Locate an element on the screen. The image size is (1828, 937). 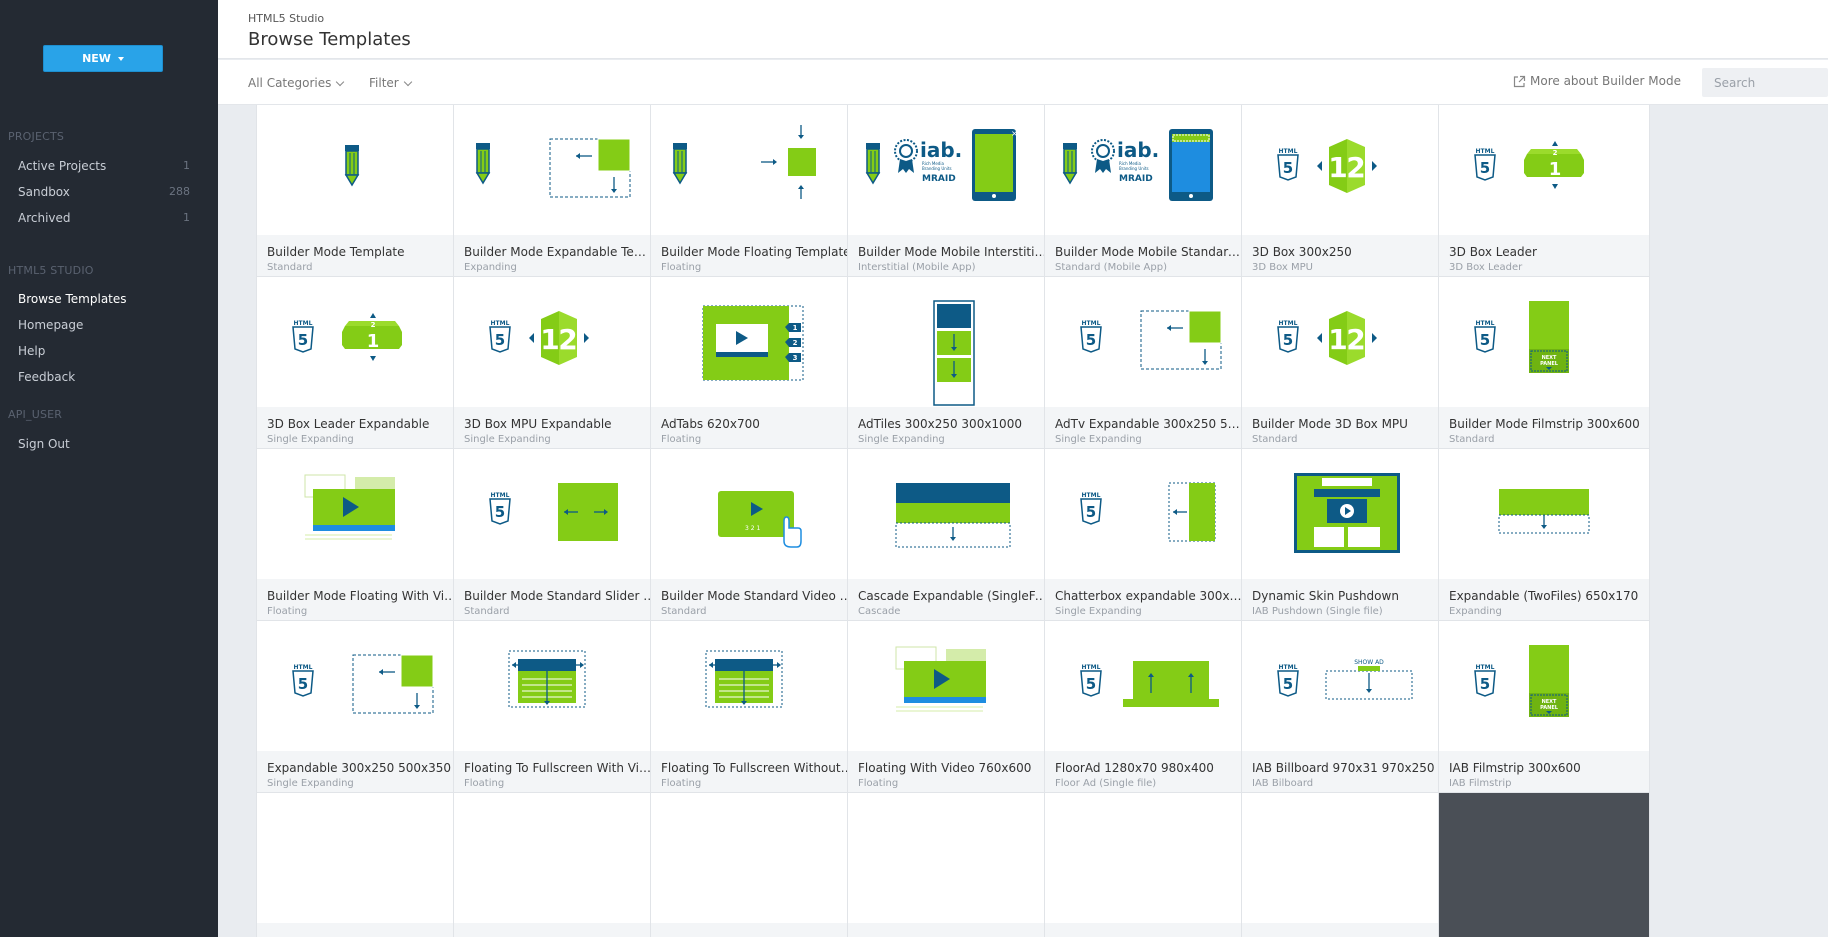
template-thumbnail: HTML 5 1 2 is located at coordinates (559, 342).